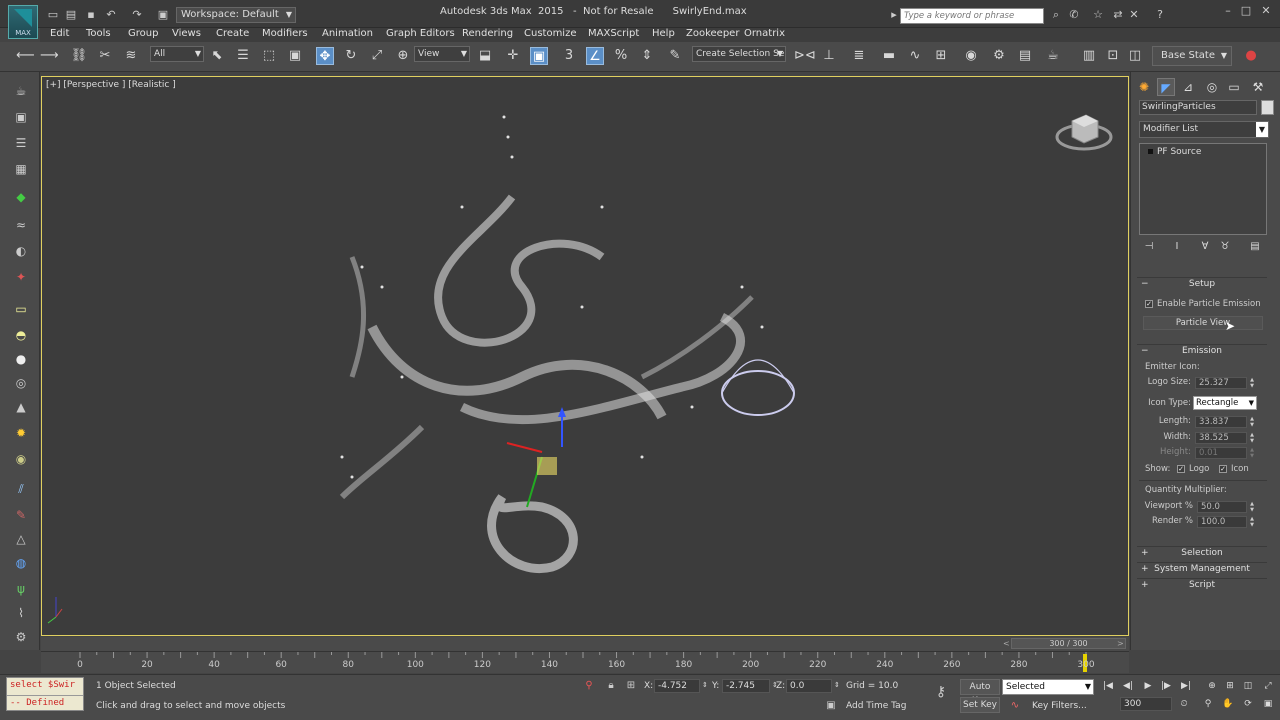 This screenshot has height=720, width=1280. I want to click on rendered-frame-window-icon: ▤, so click(1025, 56).